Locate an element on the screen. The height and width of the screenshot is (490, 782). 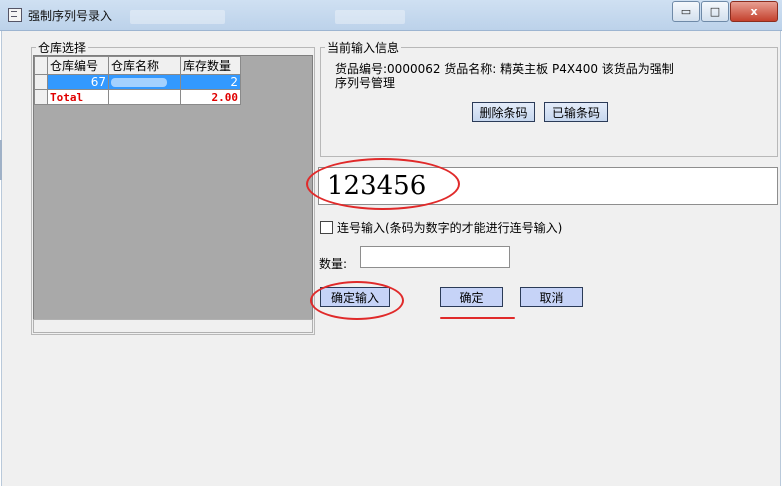
serial-input-checkbox is located at coordinates (326, 227).